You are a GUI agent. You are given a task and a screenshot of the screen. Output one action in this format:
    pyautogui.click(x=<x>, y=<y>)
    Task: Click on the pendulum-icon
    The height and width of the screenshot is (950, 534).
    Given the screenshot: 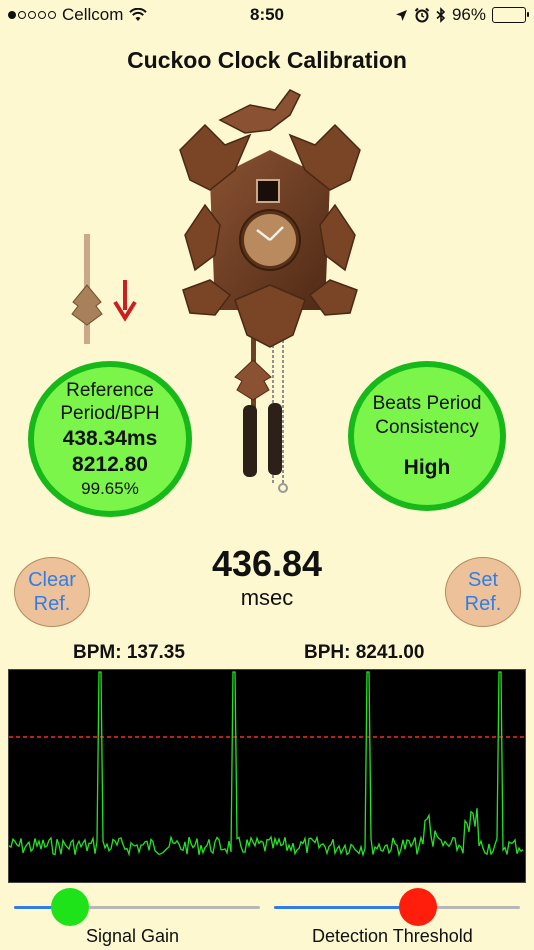 What is the action you would take?
    pyautogui.click(x=104, y=289)
    